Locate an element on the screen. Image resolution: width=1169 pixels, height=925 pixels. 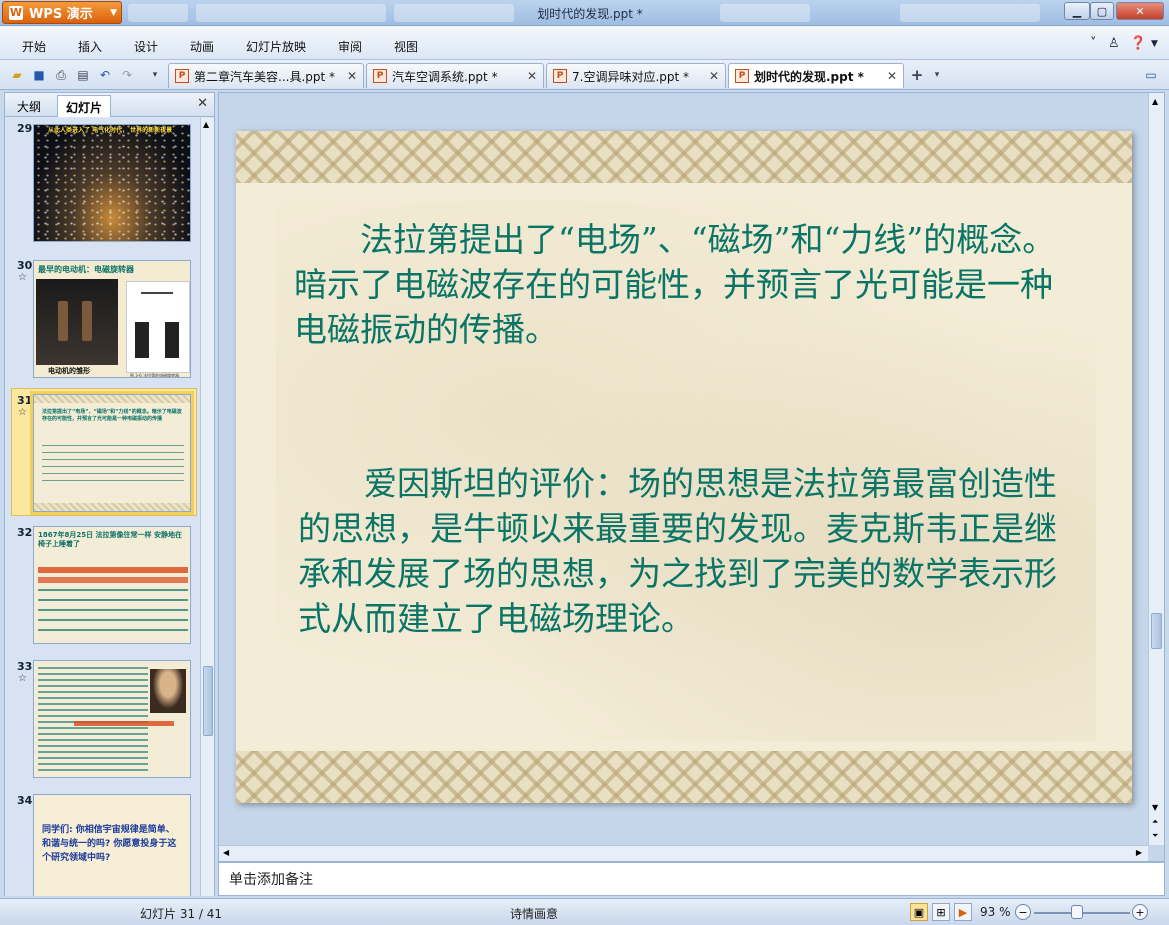
diagram-figure is located at coordinates (158, 327).